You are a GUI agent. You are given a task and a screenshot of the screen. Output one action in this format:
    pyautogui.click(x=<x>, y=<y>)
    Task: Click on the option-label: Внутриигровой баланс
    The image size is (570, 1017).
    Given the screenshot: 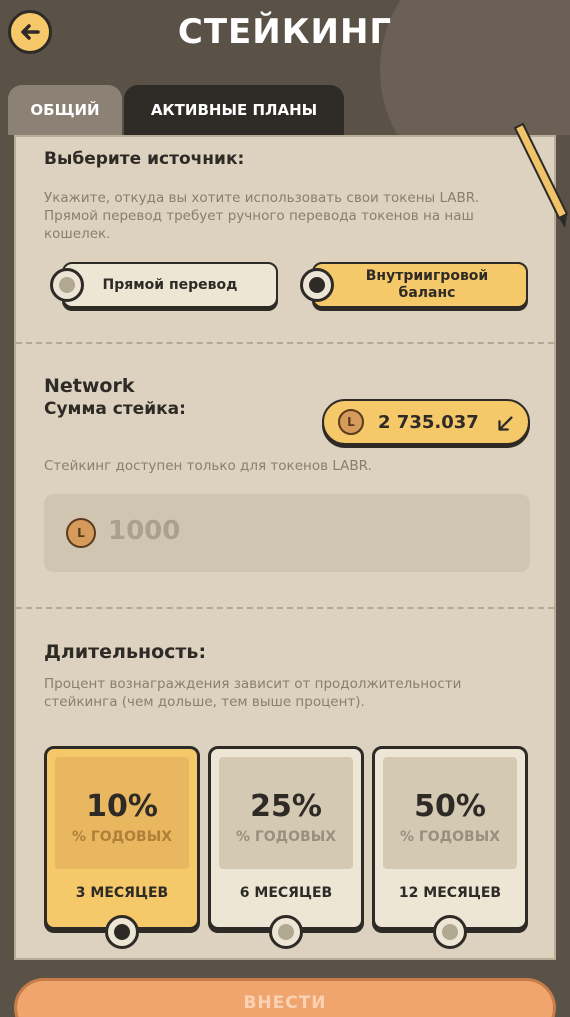 What is the action you would take?
    pyautogui.click(x=427, y=284)
    